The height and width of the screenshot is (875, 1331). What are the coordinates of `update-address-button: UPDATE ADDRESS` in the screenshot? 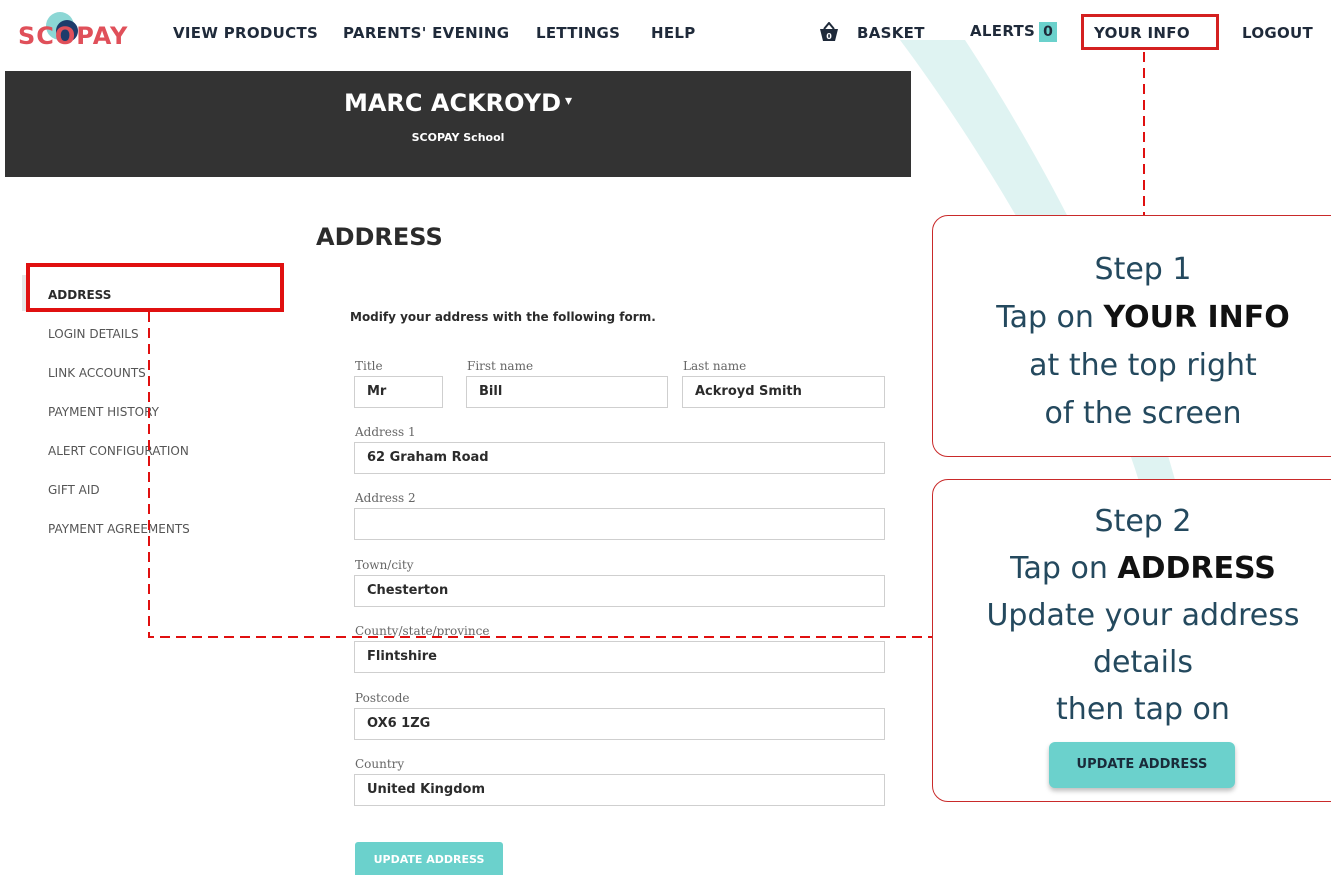 It's located at (429, 858).